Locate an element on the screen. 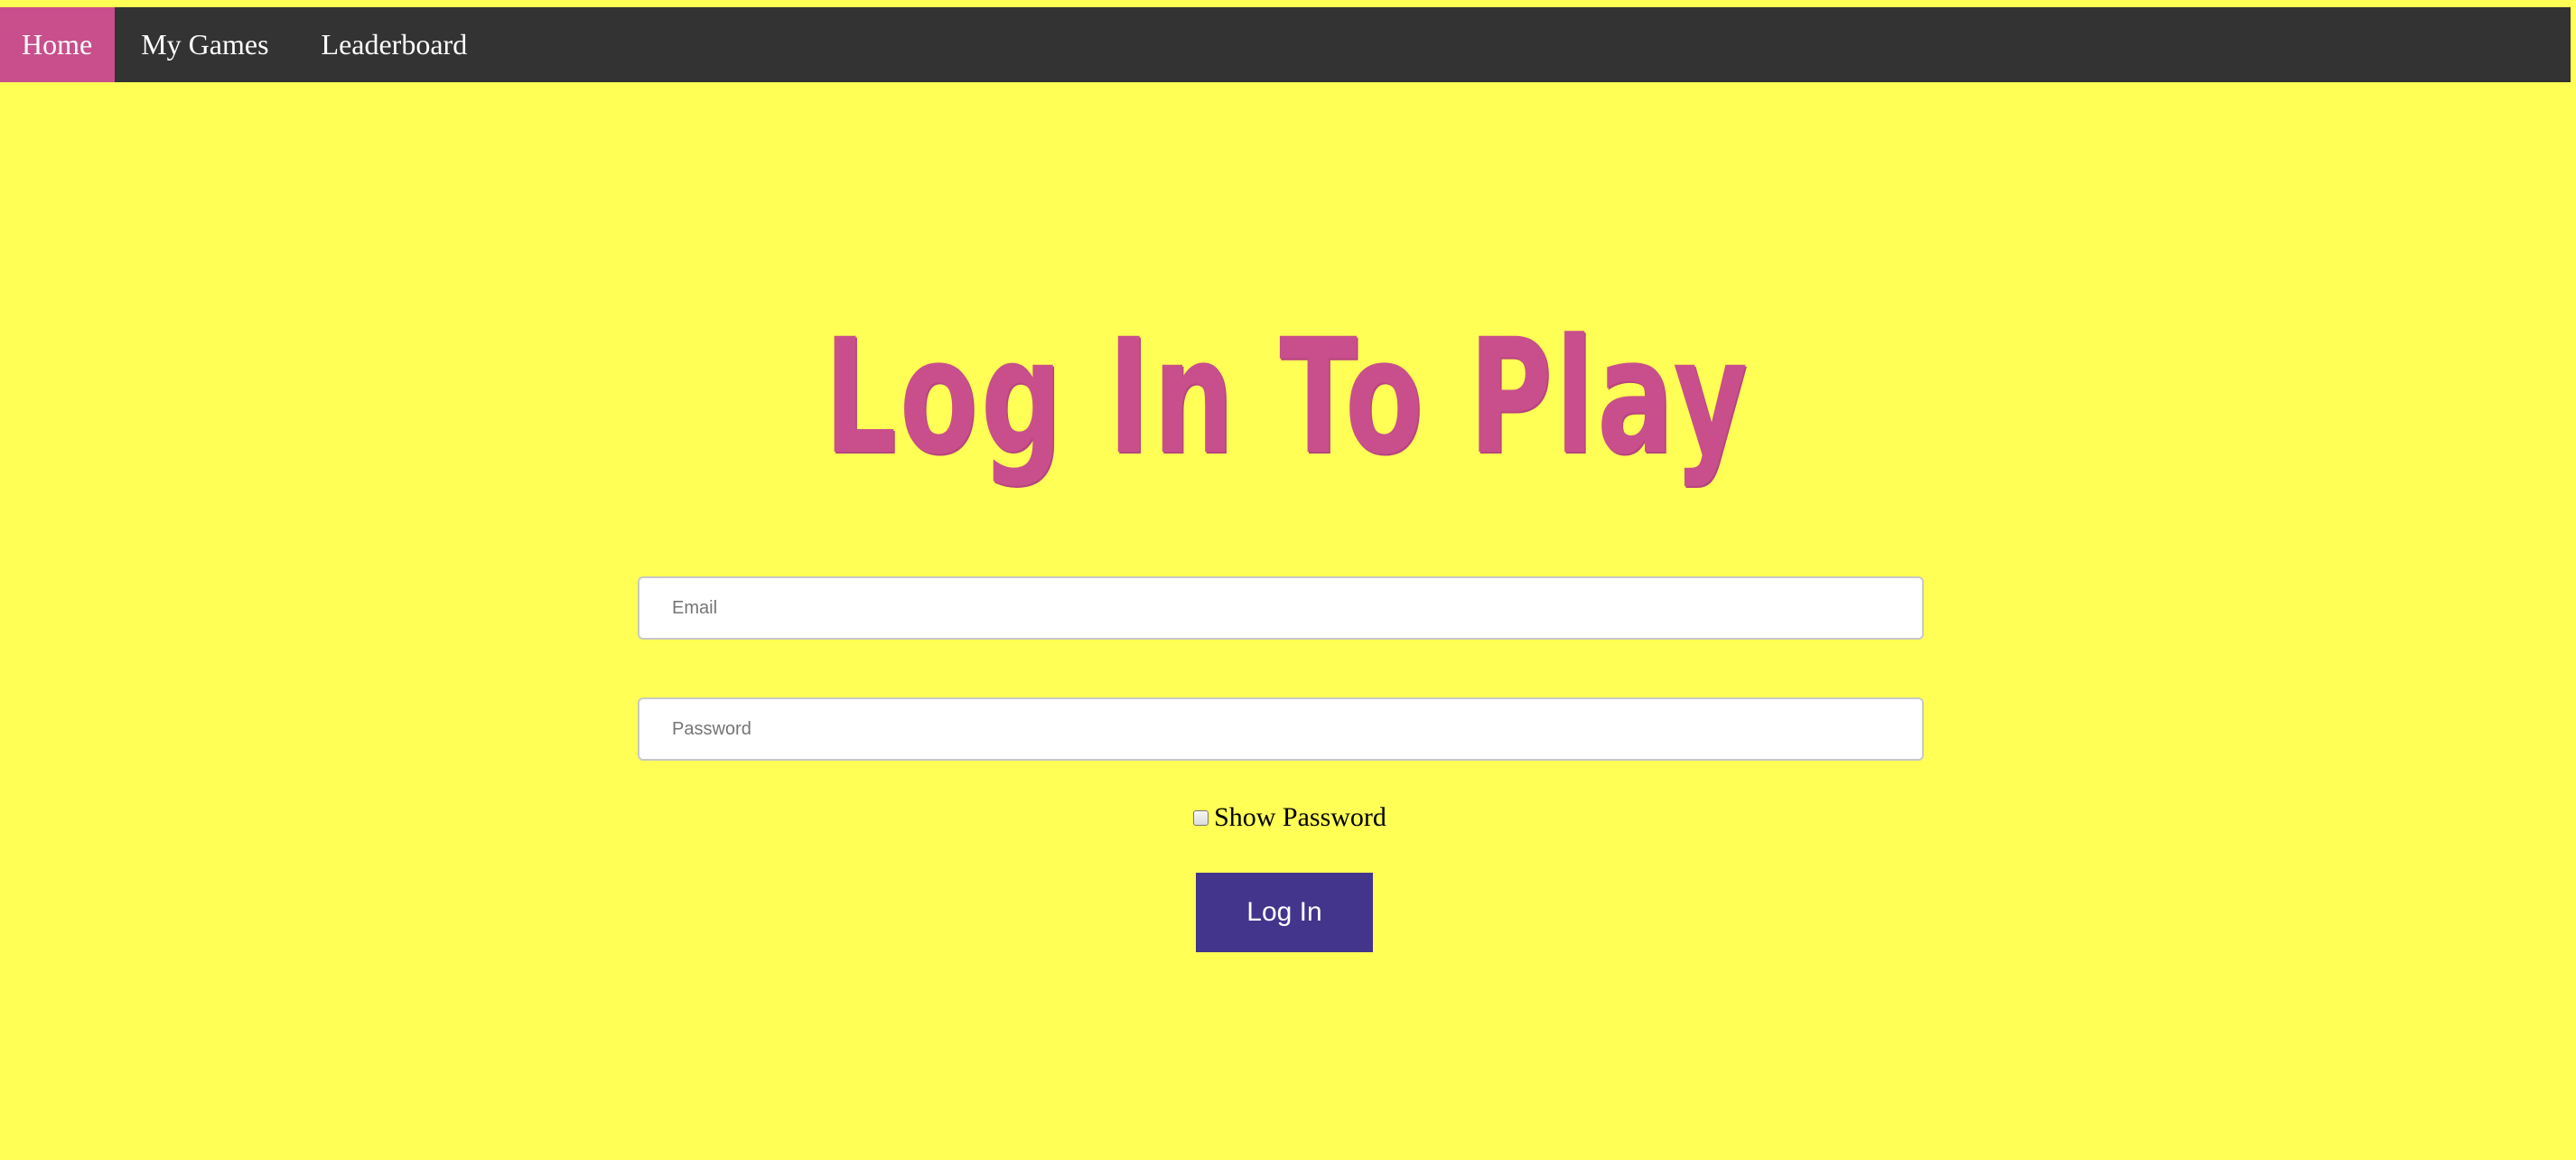  show-password-label: Show Password is located at coordinates (1300, 817).